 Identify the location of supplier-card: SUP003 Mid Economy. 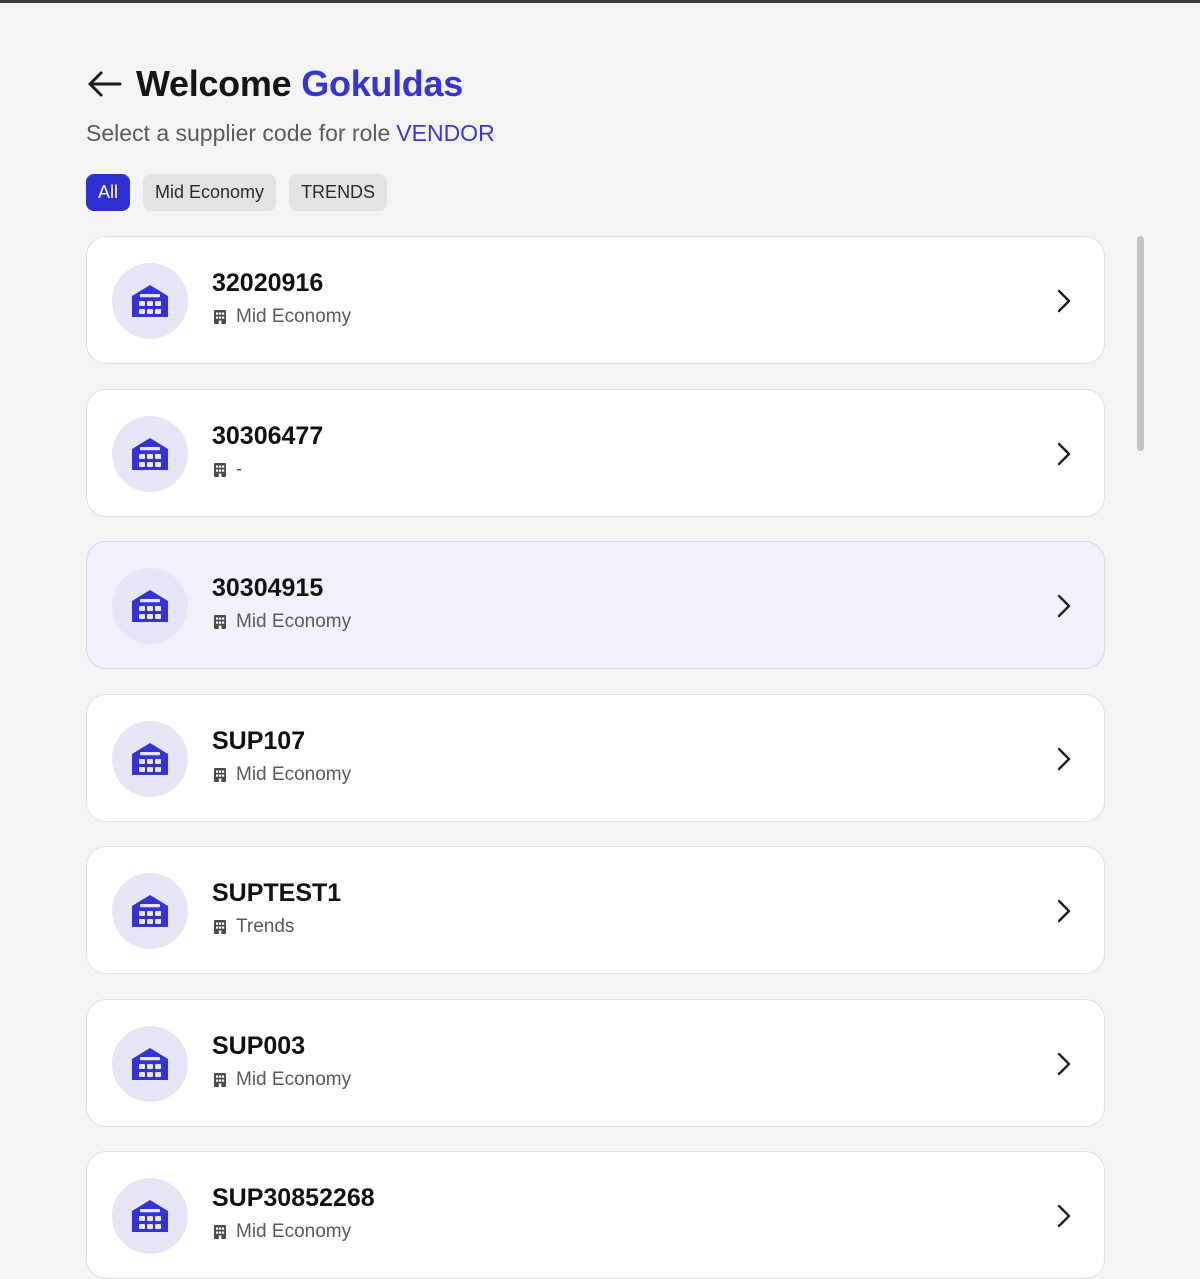
(595, 1062).